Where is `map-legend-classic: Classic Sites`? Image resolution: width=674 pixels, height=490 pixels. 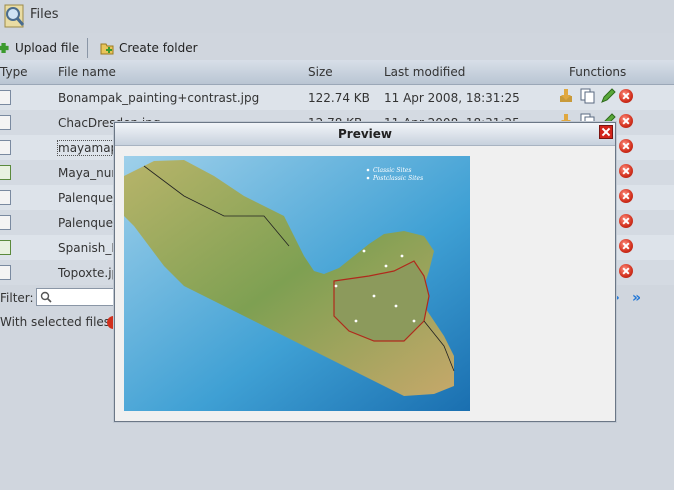
map-legend-classic: Classic Sites is located at coordinates (392, 170).